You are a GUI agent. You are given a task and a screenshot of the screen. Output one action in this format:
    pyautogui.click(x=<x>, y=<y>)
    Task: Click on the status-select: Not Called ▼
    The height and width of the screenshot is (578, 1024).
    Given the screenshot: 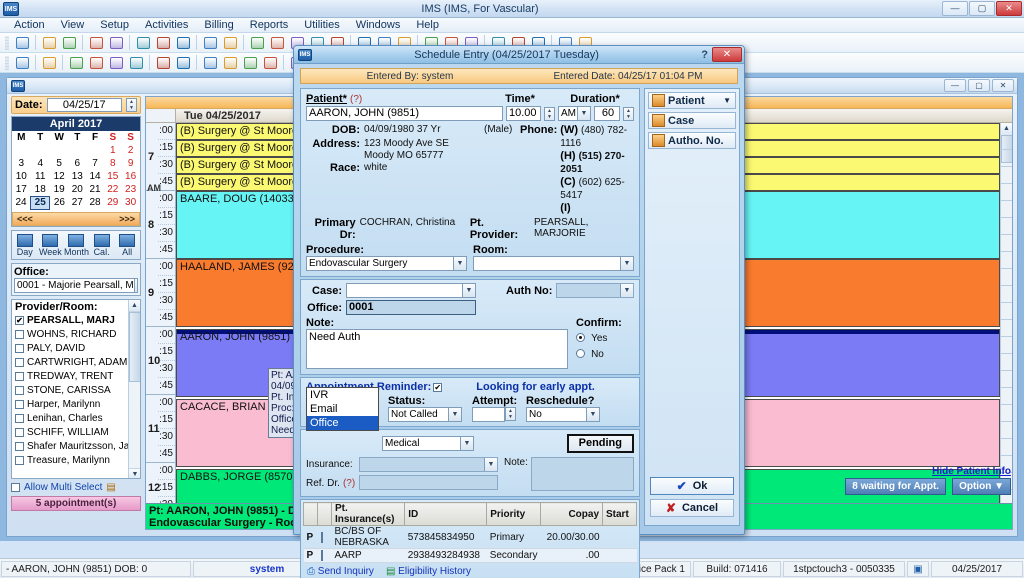 What is the action you would take?
    pyautogui.click(x=425, y=414)
    